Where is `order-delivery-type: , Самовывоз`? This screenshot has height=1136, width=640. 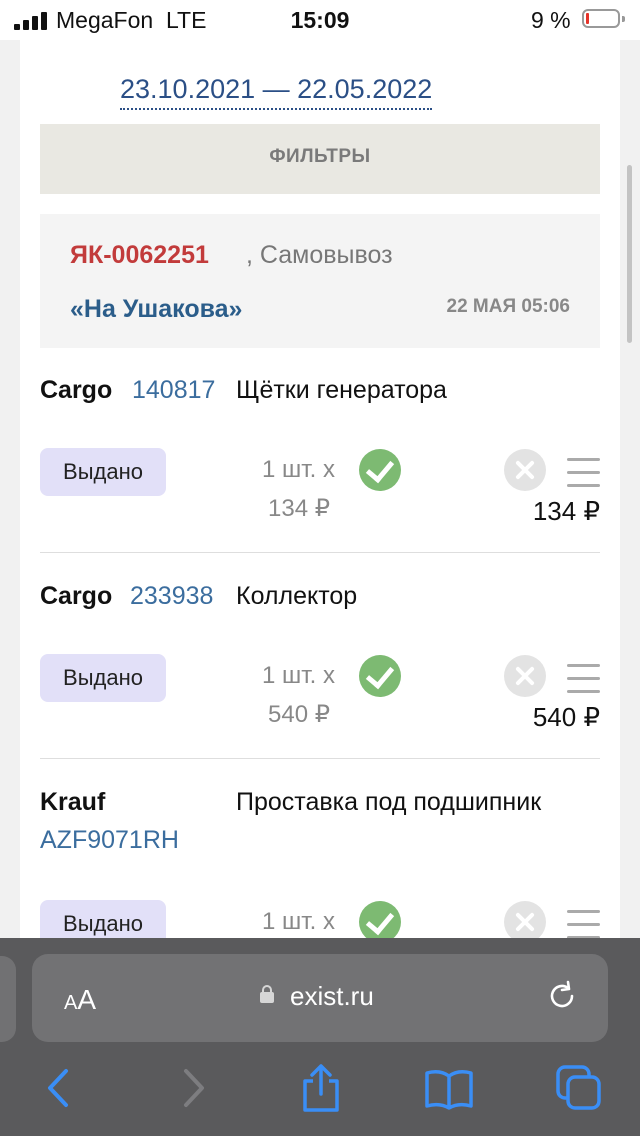 order-delivery-type: , Самовывоз is located at coordinates (319, 255).